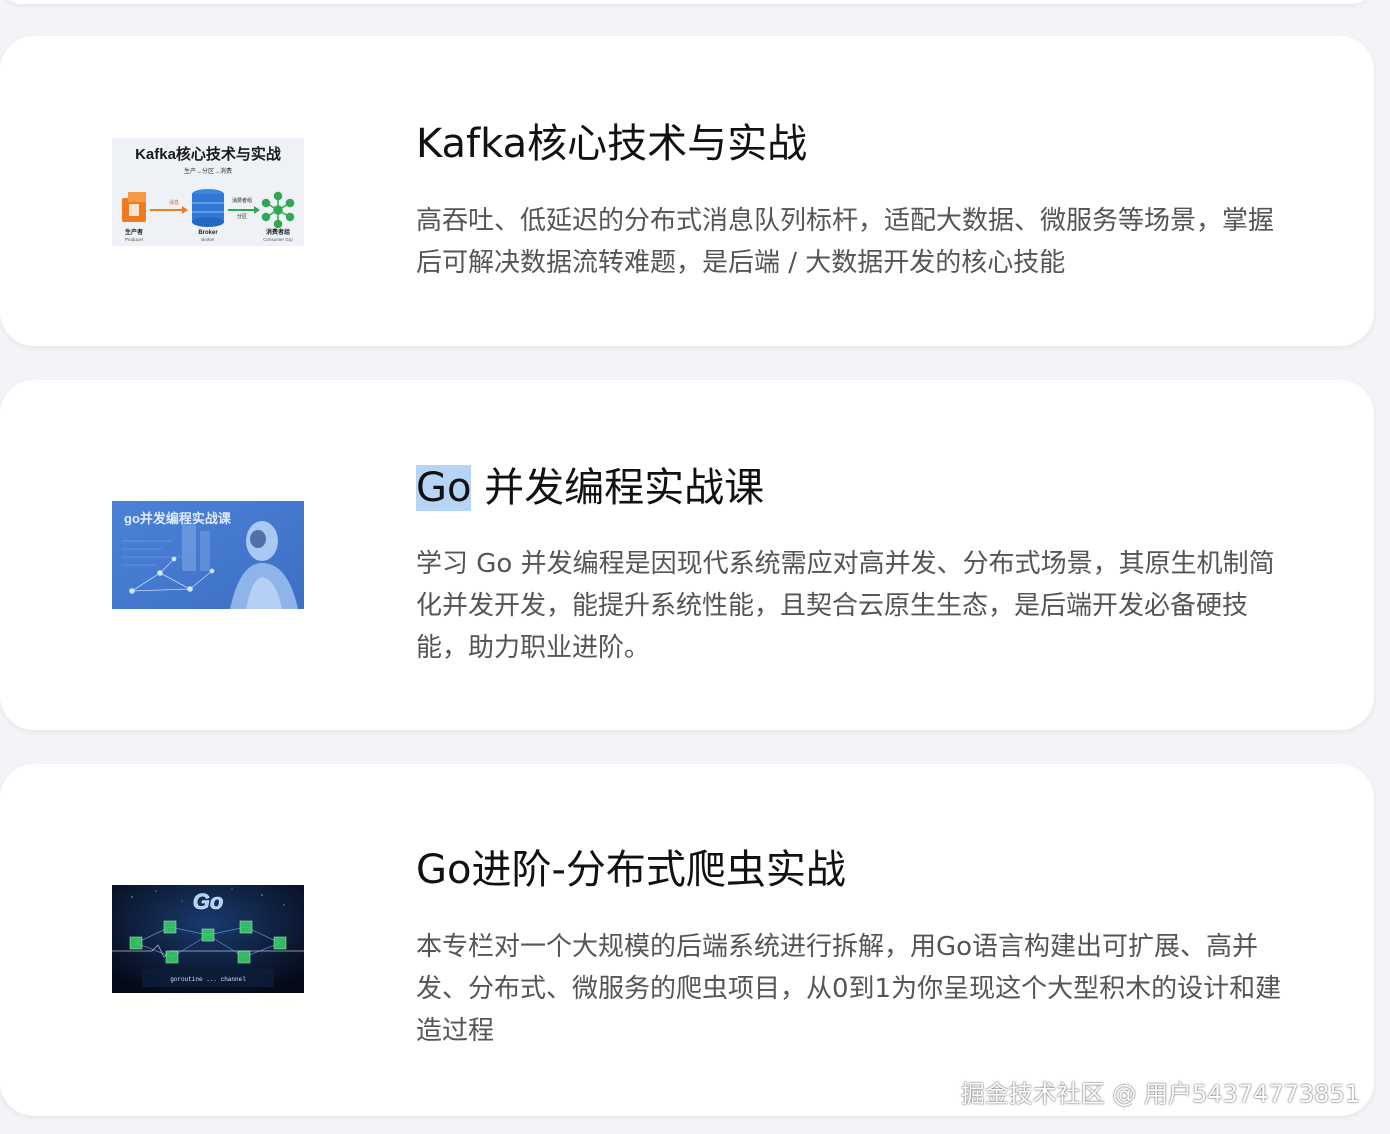  Describe the element at coordinates (242, 216) in the screenshot. I see `thumbnail-partition-label: 分区` at that location.